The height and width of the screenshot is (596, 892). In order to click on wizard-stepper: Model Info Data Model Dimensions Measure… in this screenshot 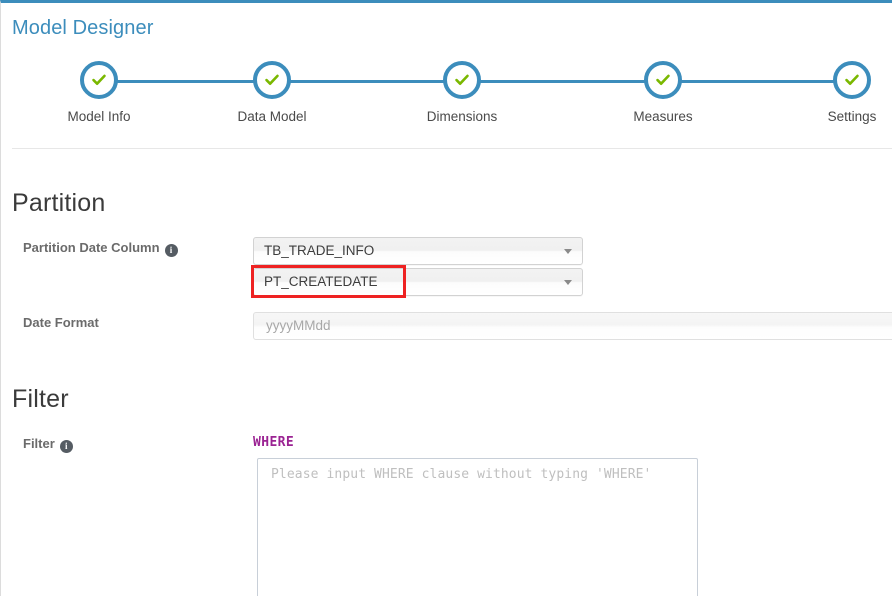, I will do `click(446, 98)`.